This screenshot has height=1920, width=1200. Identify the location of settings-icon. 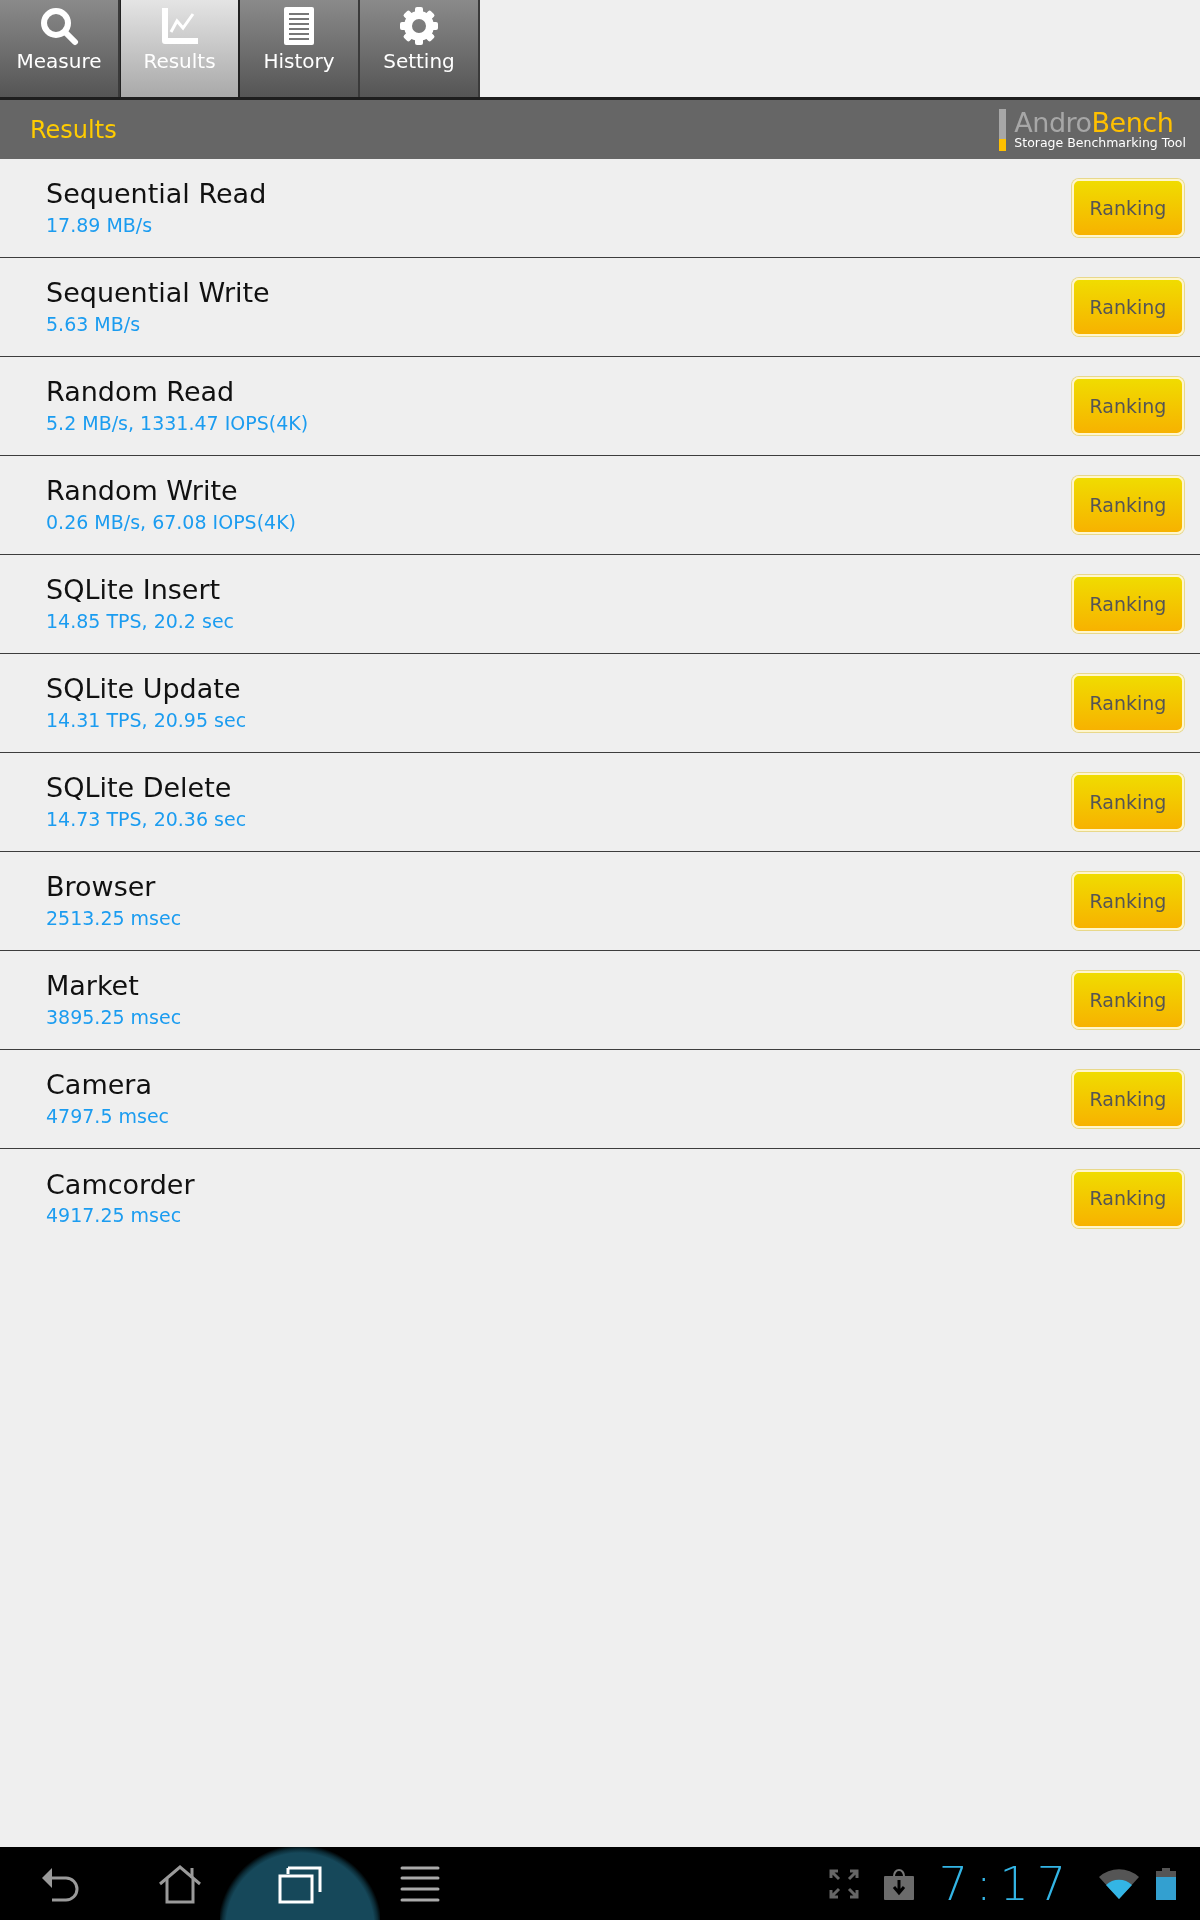
(419, 26).